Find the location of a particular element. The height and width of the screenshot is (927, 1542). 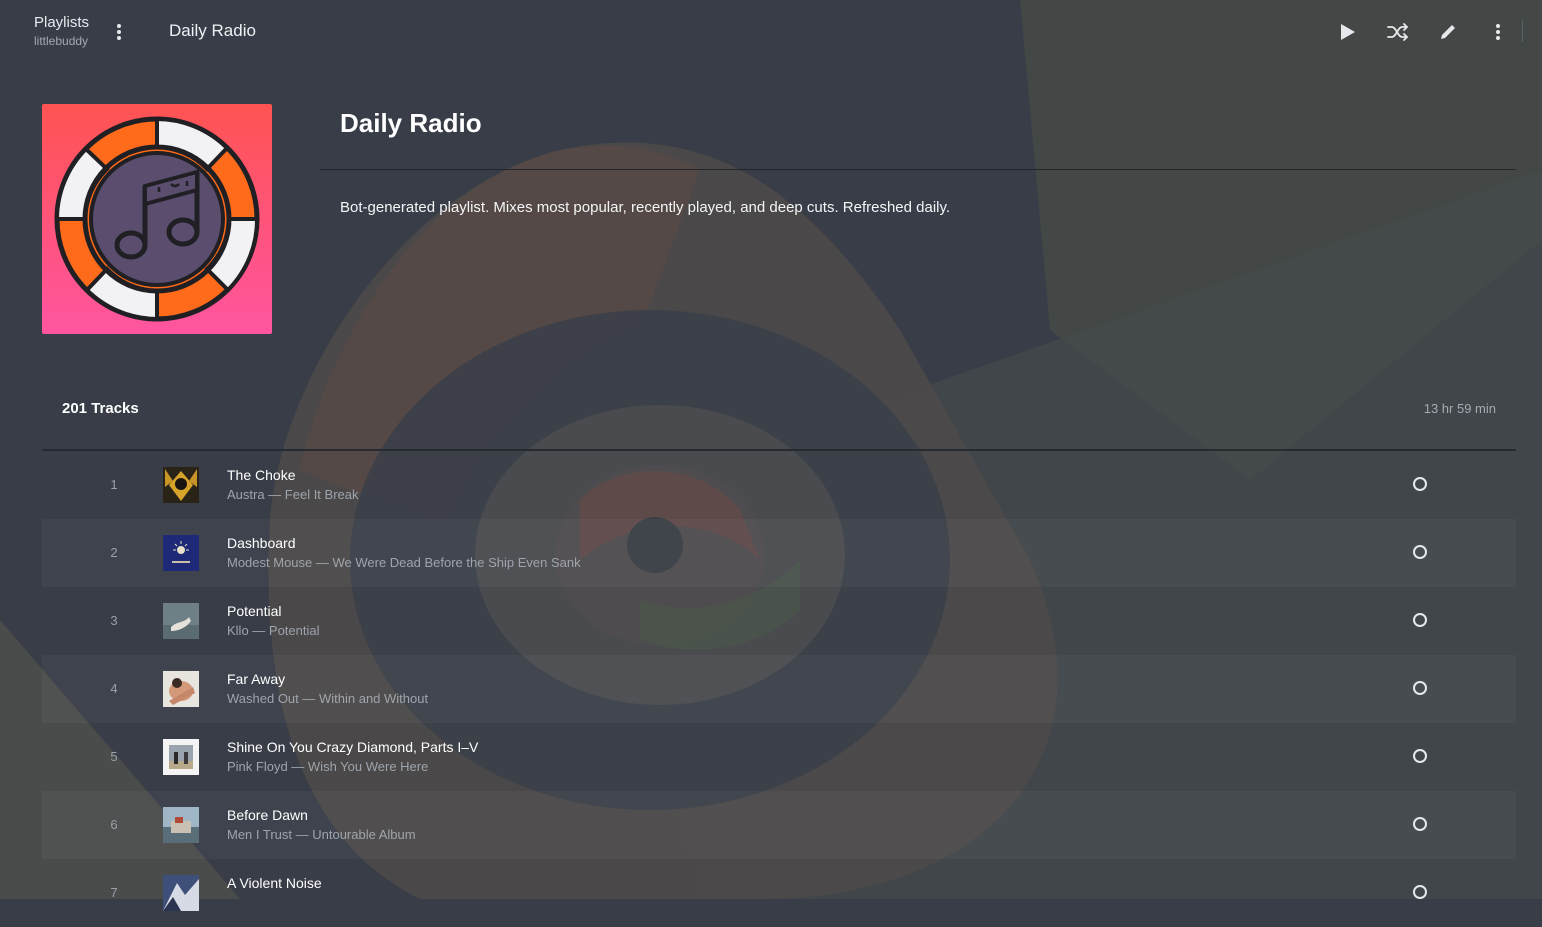

breadcrumb-subtitle: littlebuddy is located at coordinates (61, 41).